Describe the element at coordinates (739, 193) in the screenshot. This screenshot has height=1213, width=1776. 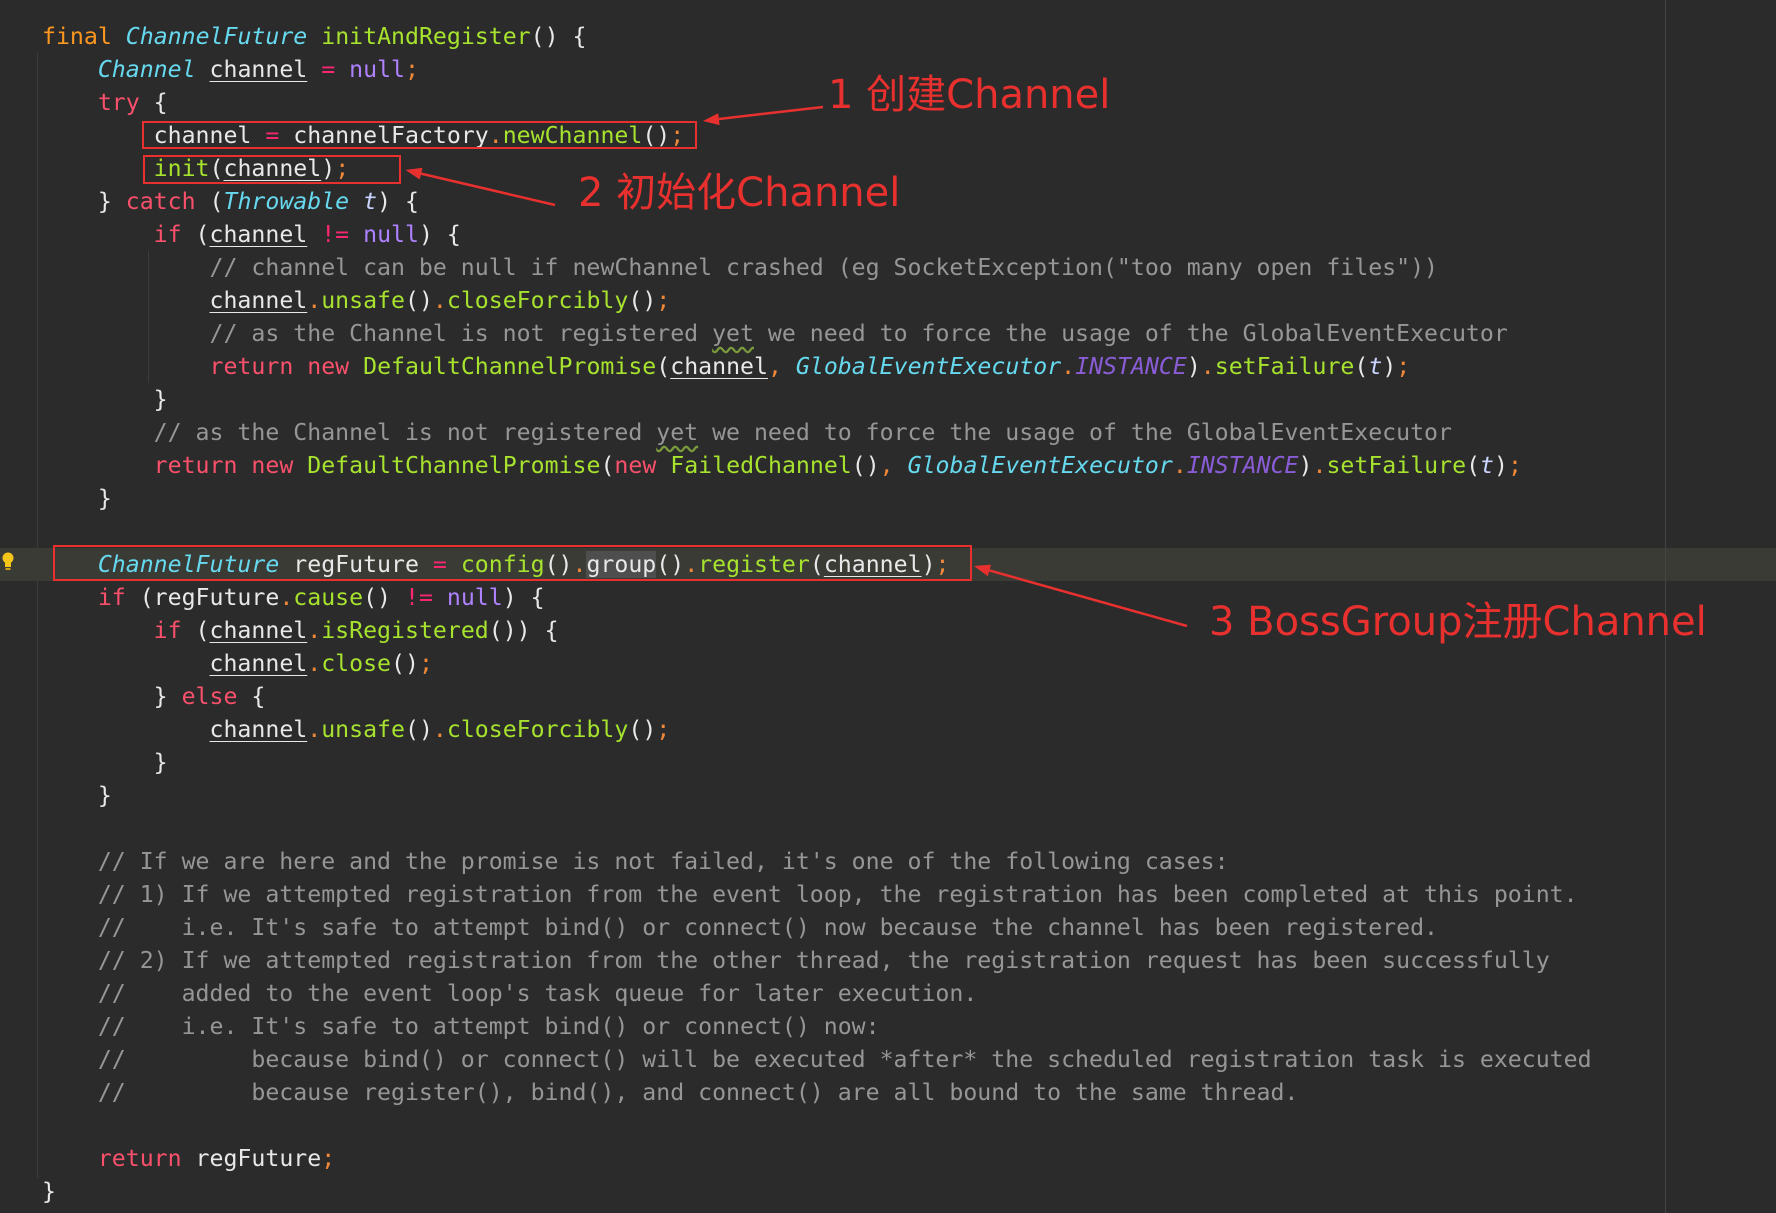
I see `annotation-label-init-channel: 2 初始化Channel` at that location.